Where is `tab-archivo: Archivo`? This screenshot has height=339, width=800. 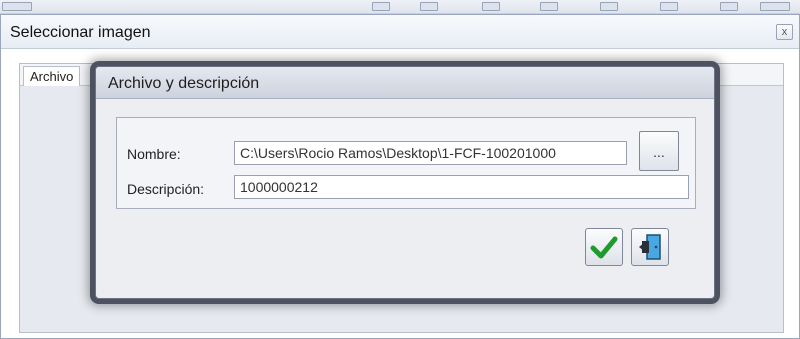
tab-archivo: Archivo is located at coordinates (52, 76).